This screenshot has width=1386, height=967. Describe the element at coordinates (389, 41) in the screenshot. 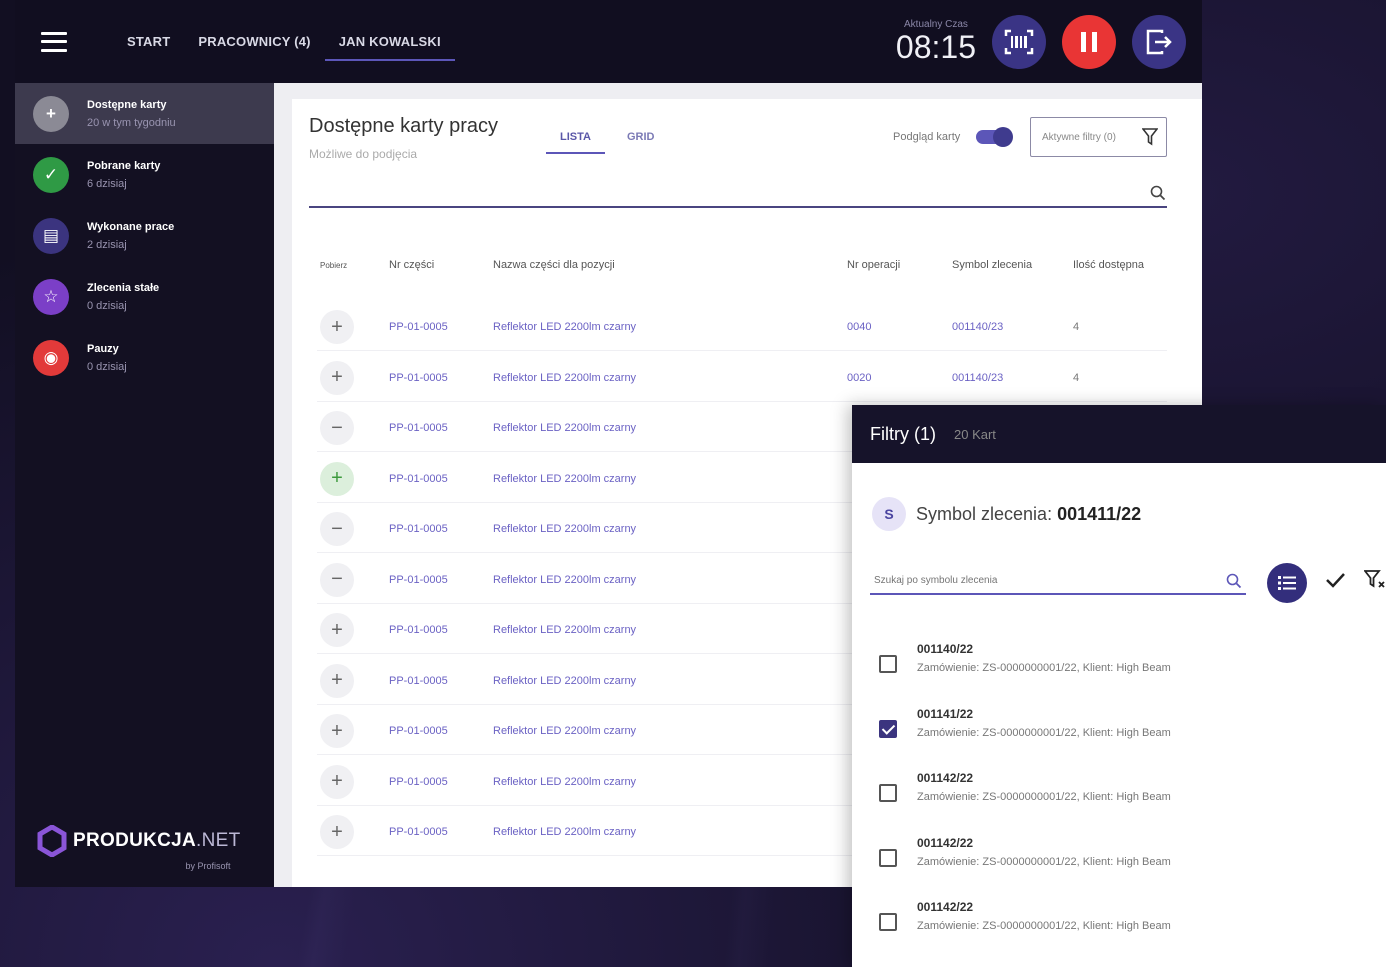

I see `nav-current-user: JAN KOWALSKI` at that location.